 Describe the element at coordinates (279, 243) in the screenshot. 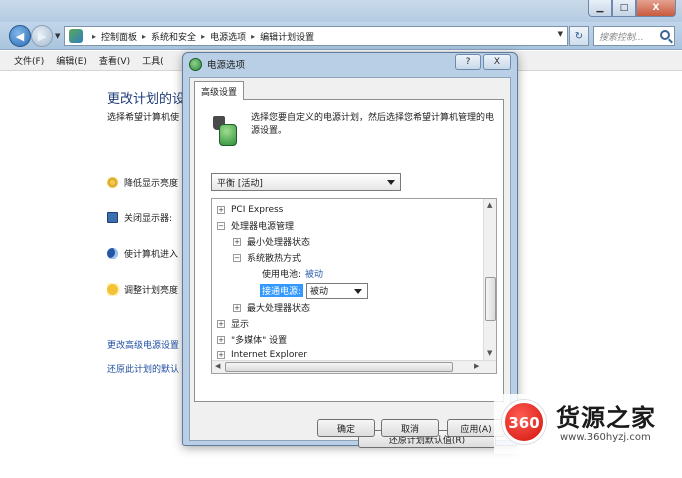

I see `tree-item-label: 最小处理器状态` at that location.